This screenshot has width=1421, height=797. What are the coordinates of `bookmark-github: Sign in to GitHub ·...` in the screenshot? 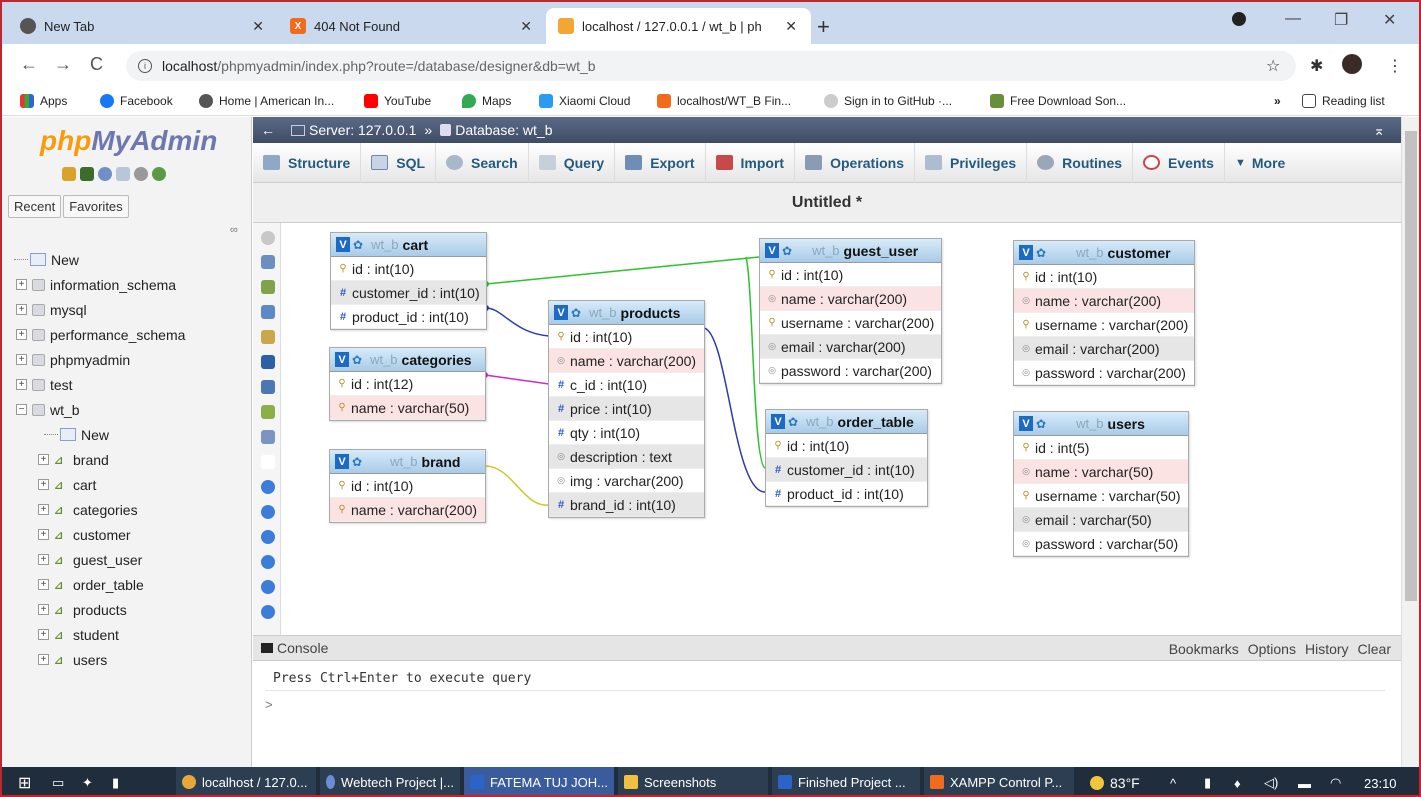 It's located at (888, 101).